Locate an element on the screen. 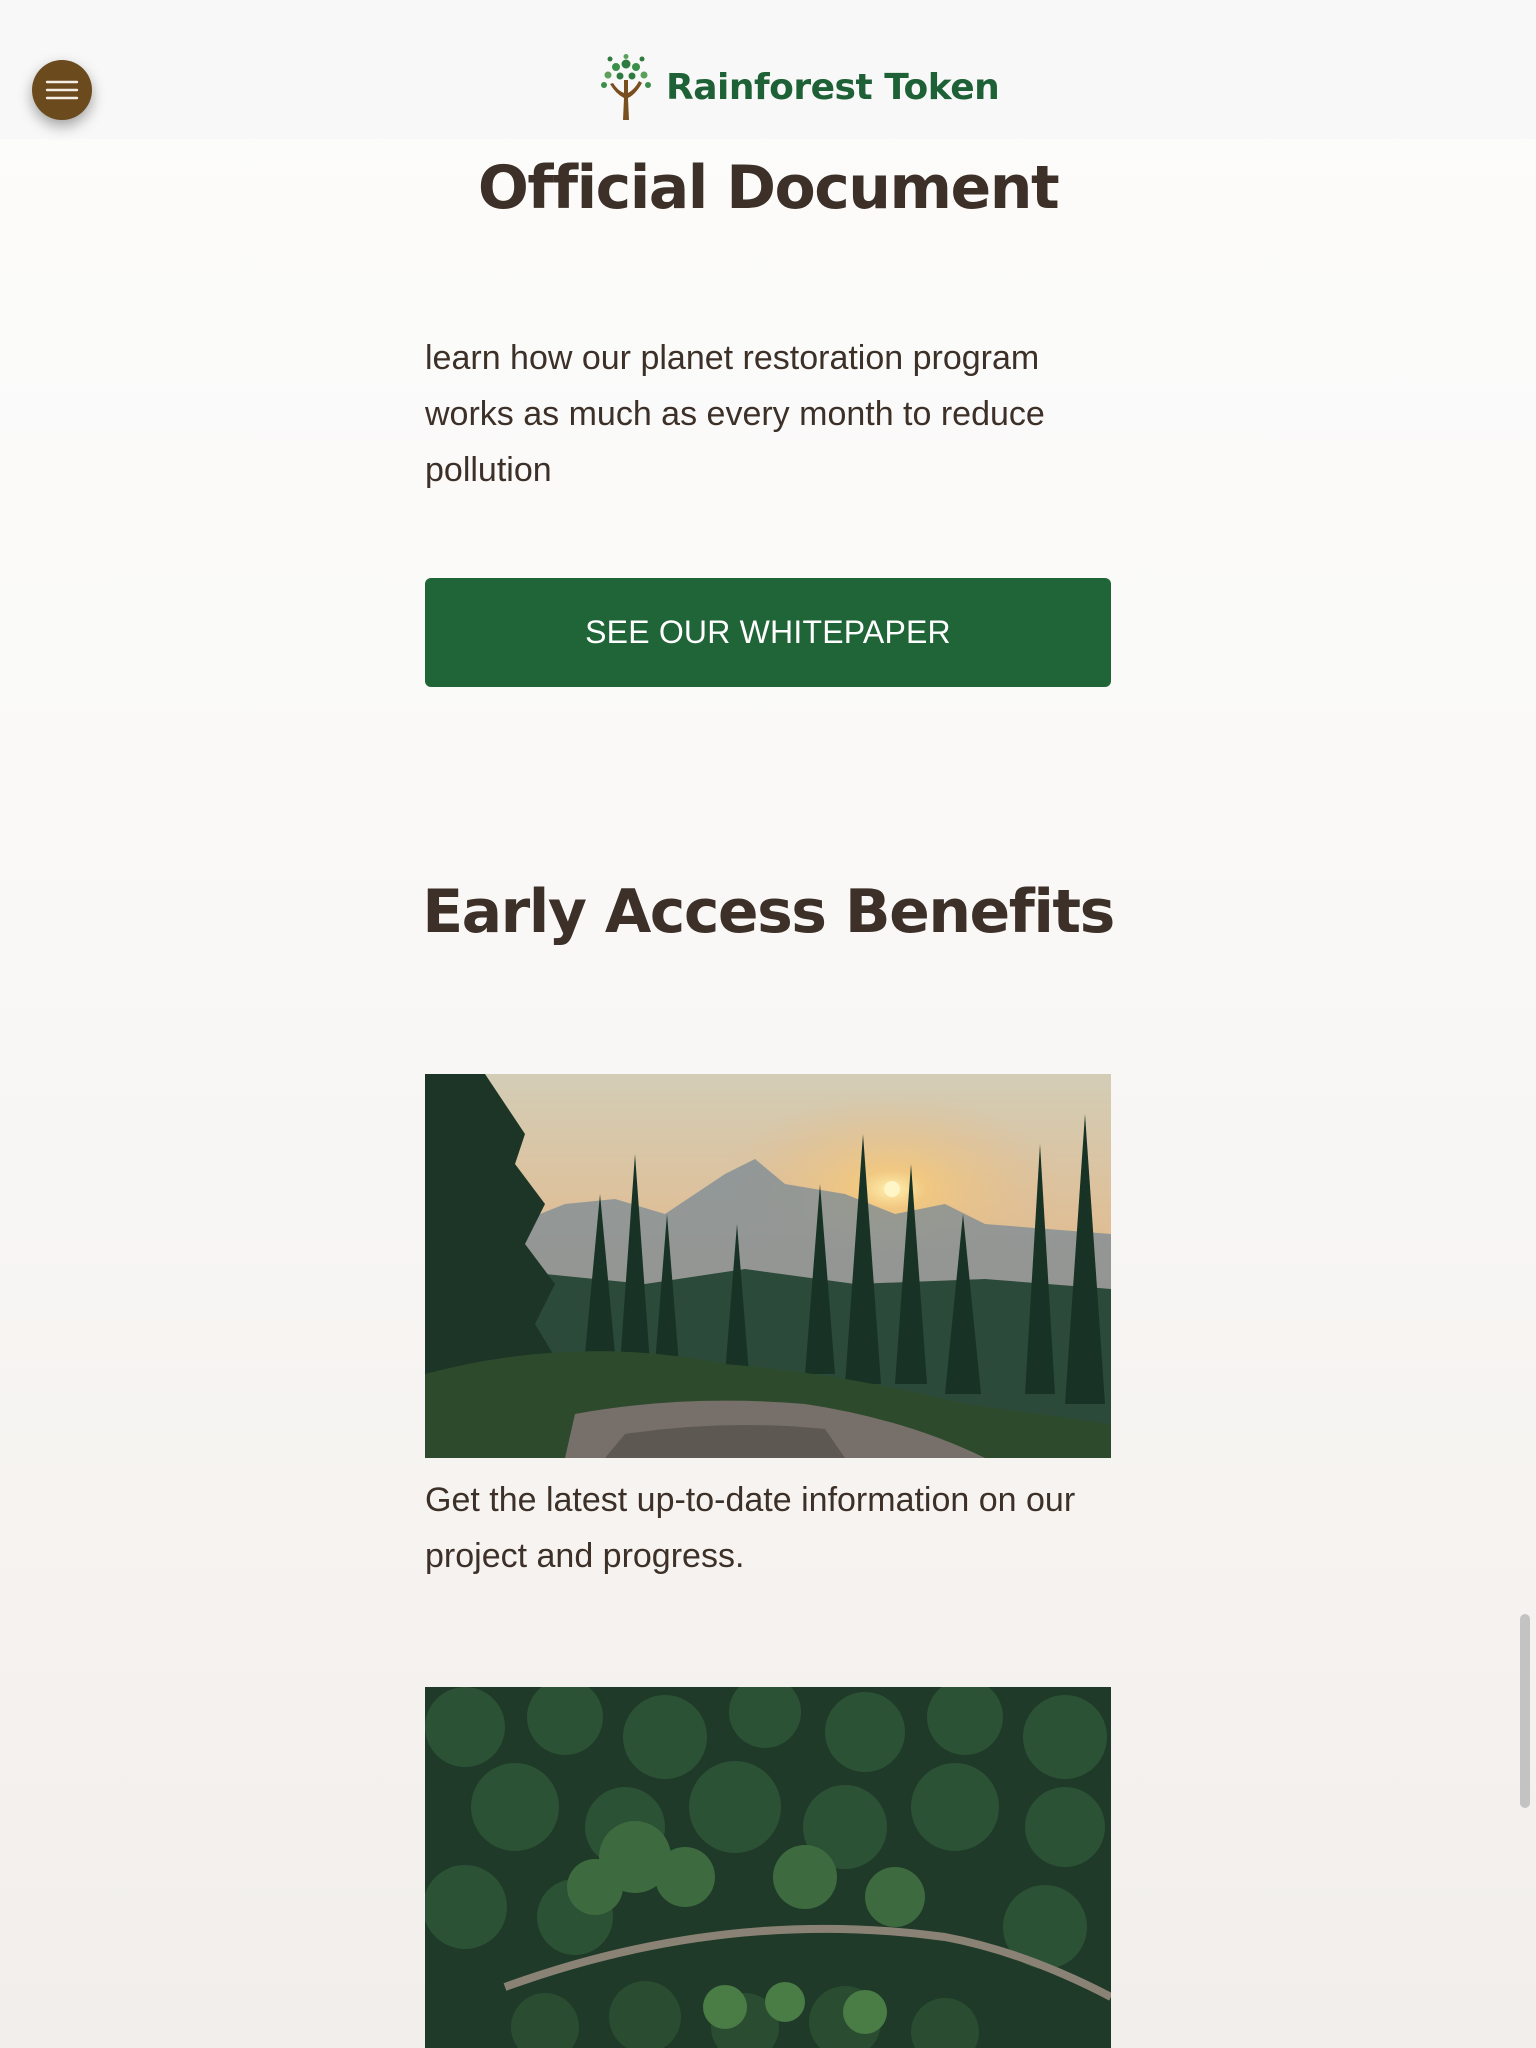  brand-name: Rainforest Token is located at coordinates (833, 87).